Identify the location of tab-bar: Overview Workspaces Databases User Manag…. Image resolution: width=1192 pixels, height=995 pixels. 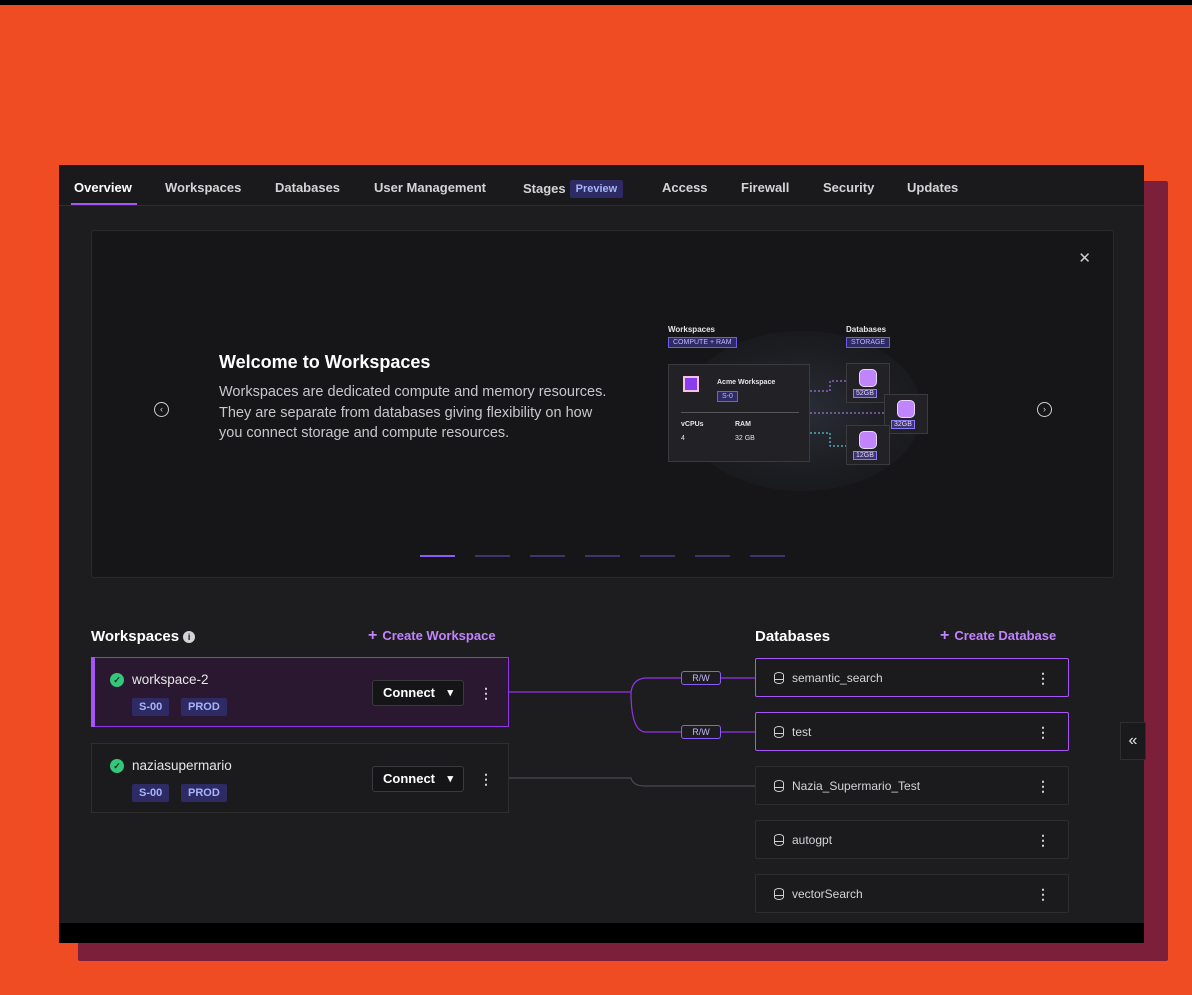
(601, 185).